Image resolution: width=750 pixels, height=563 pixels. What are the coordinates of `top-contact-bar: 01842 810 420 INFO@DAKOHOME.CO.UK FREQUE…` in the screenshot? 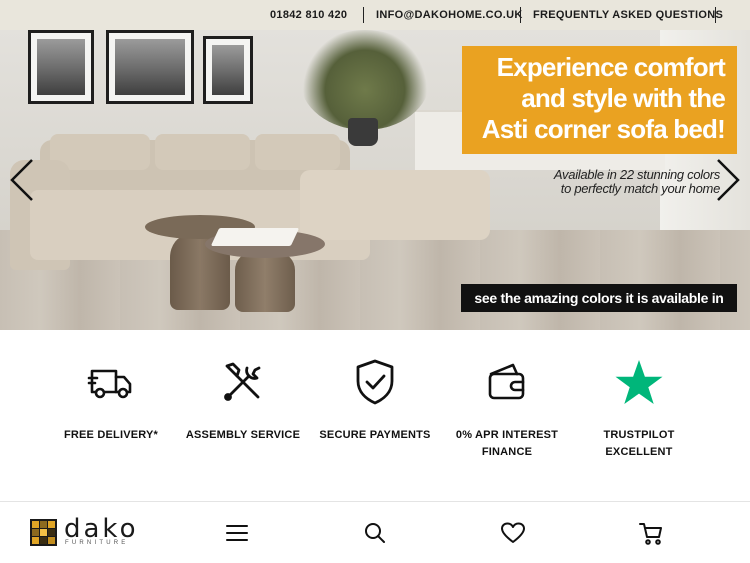 It's located at (375, 15).